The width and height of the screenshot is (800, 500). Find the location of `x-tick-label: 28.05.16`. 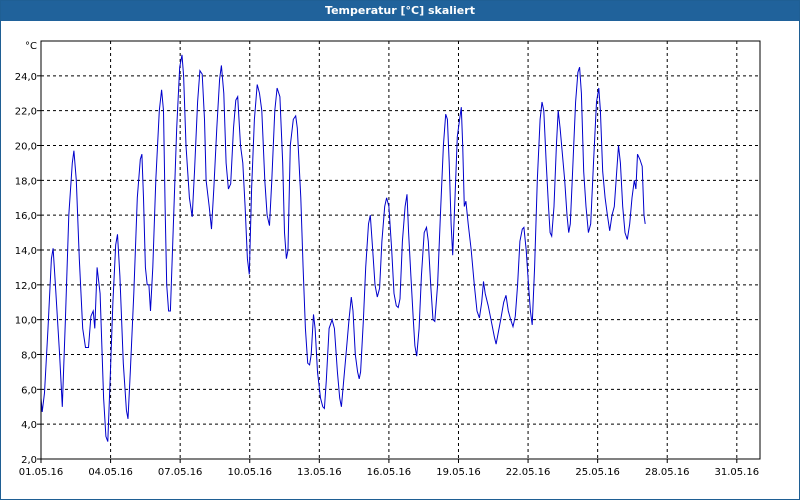

x-tick-label: 28.05.16 is located at coordinates (667, 472).